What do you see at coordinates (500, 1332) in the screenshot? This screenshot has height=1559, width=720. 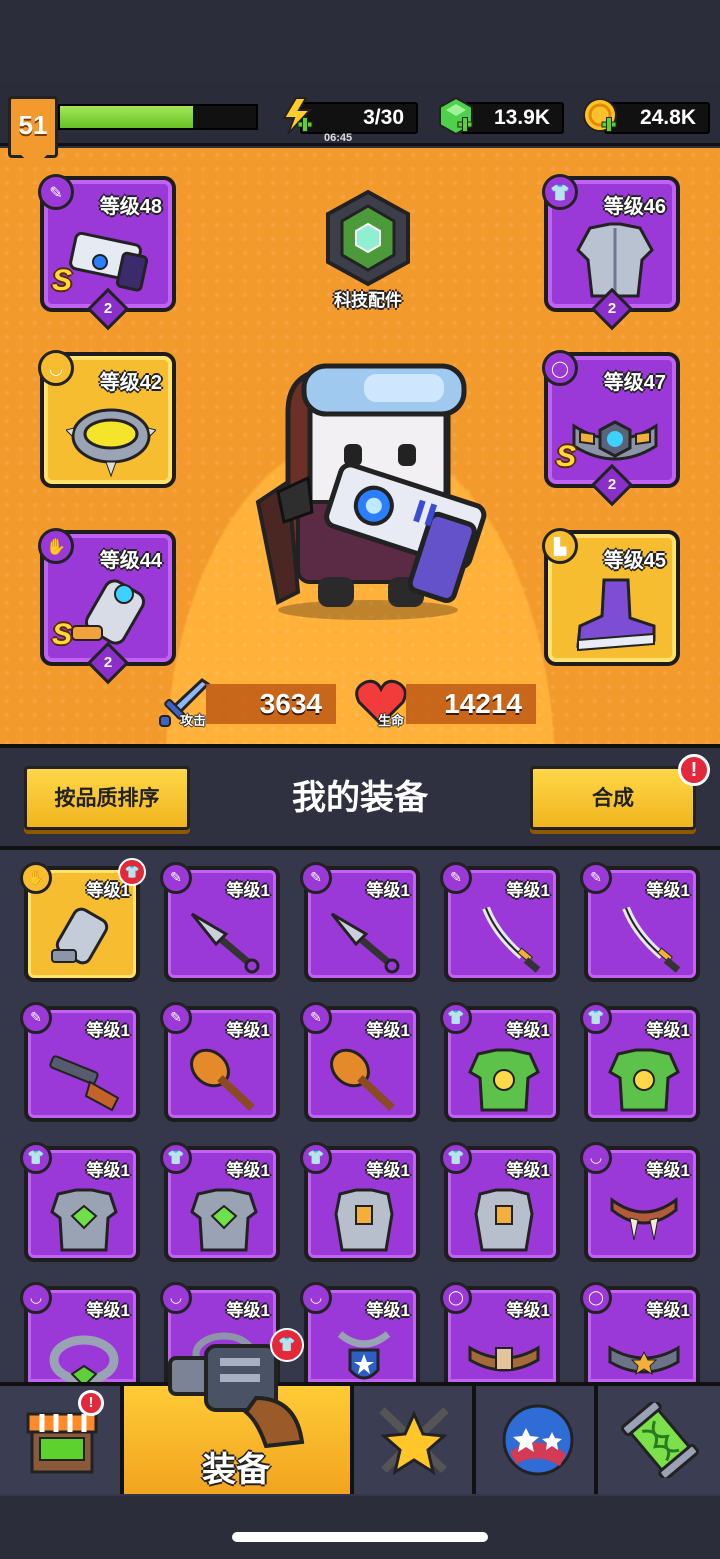 I see `equipment-item-rope-belt: ◯ 等级1` at bounding box center [500, 1332].